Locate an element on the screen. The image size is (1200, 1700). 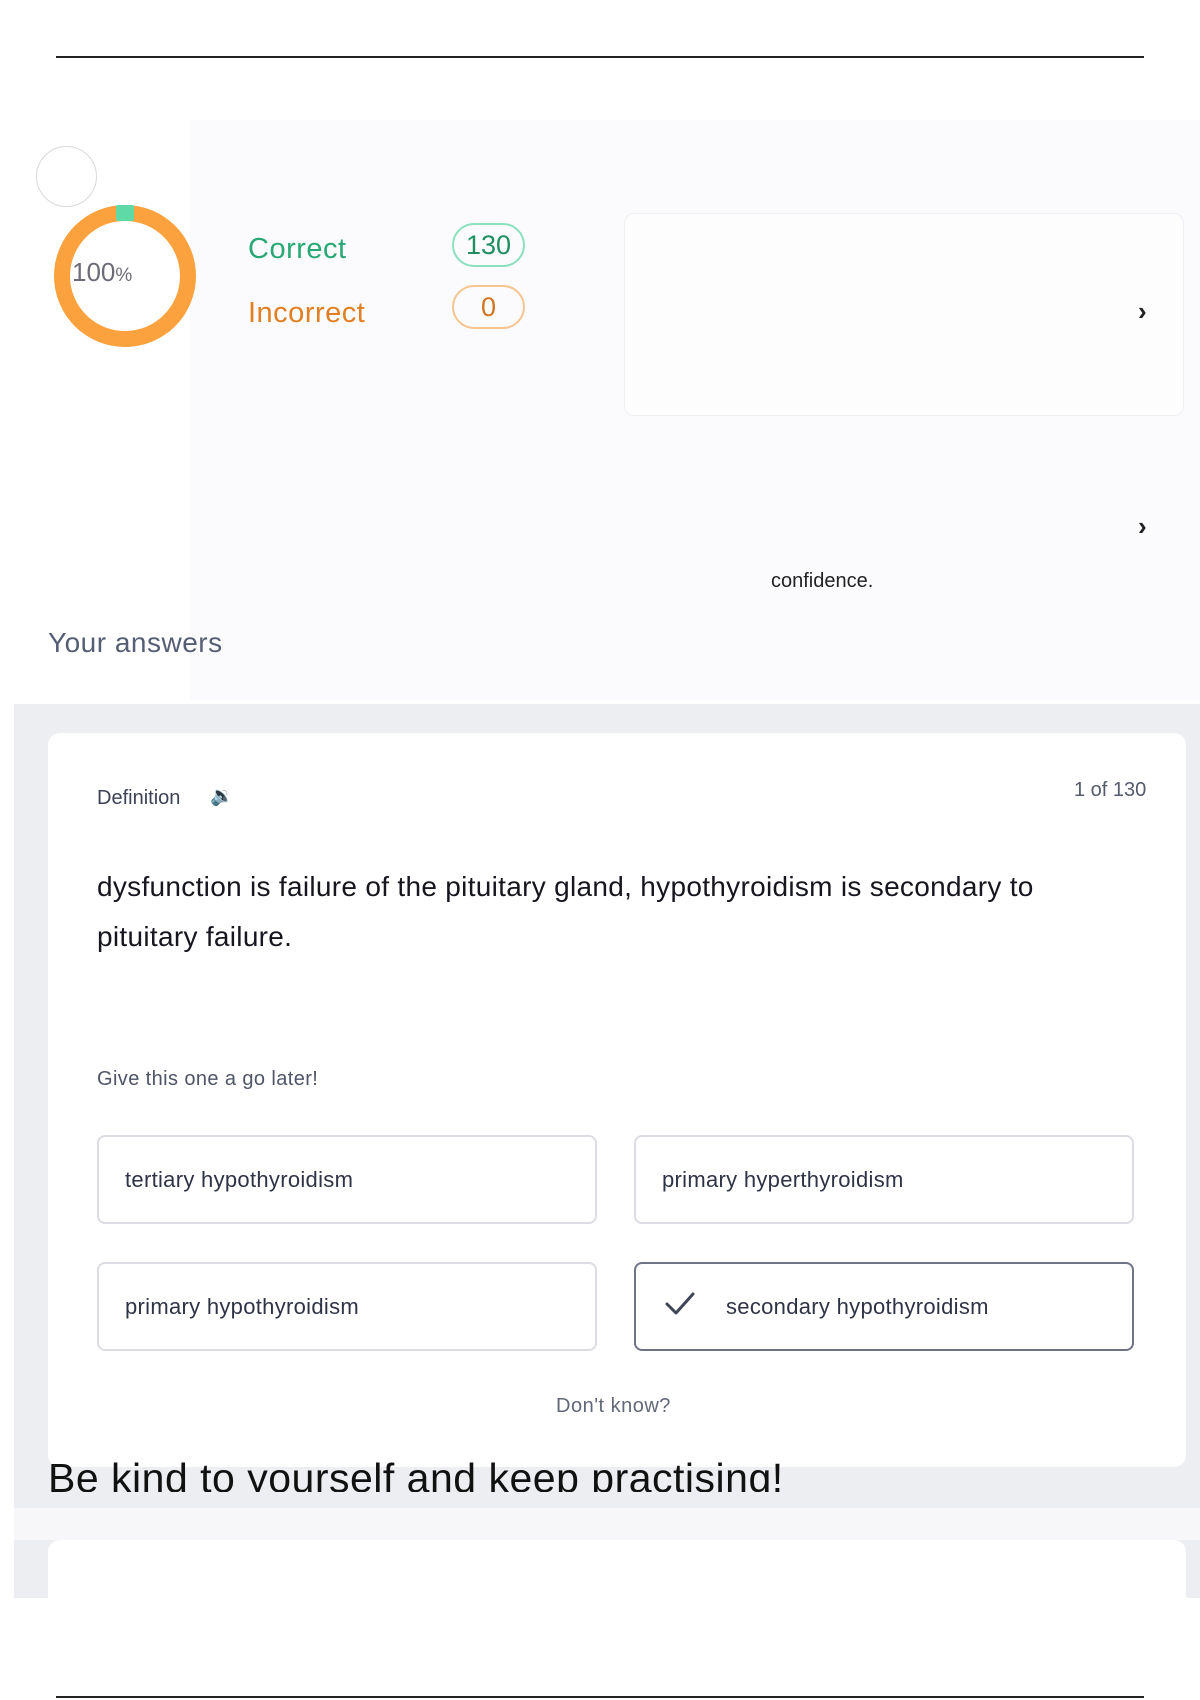
answer-option: primary hyperthyroidism is located at coordinates (884, 1179).